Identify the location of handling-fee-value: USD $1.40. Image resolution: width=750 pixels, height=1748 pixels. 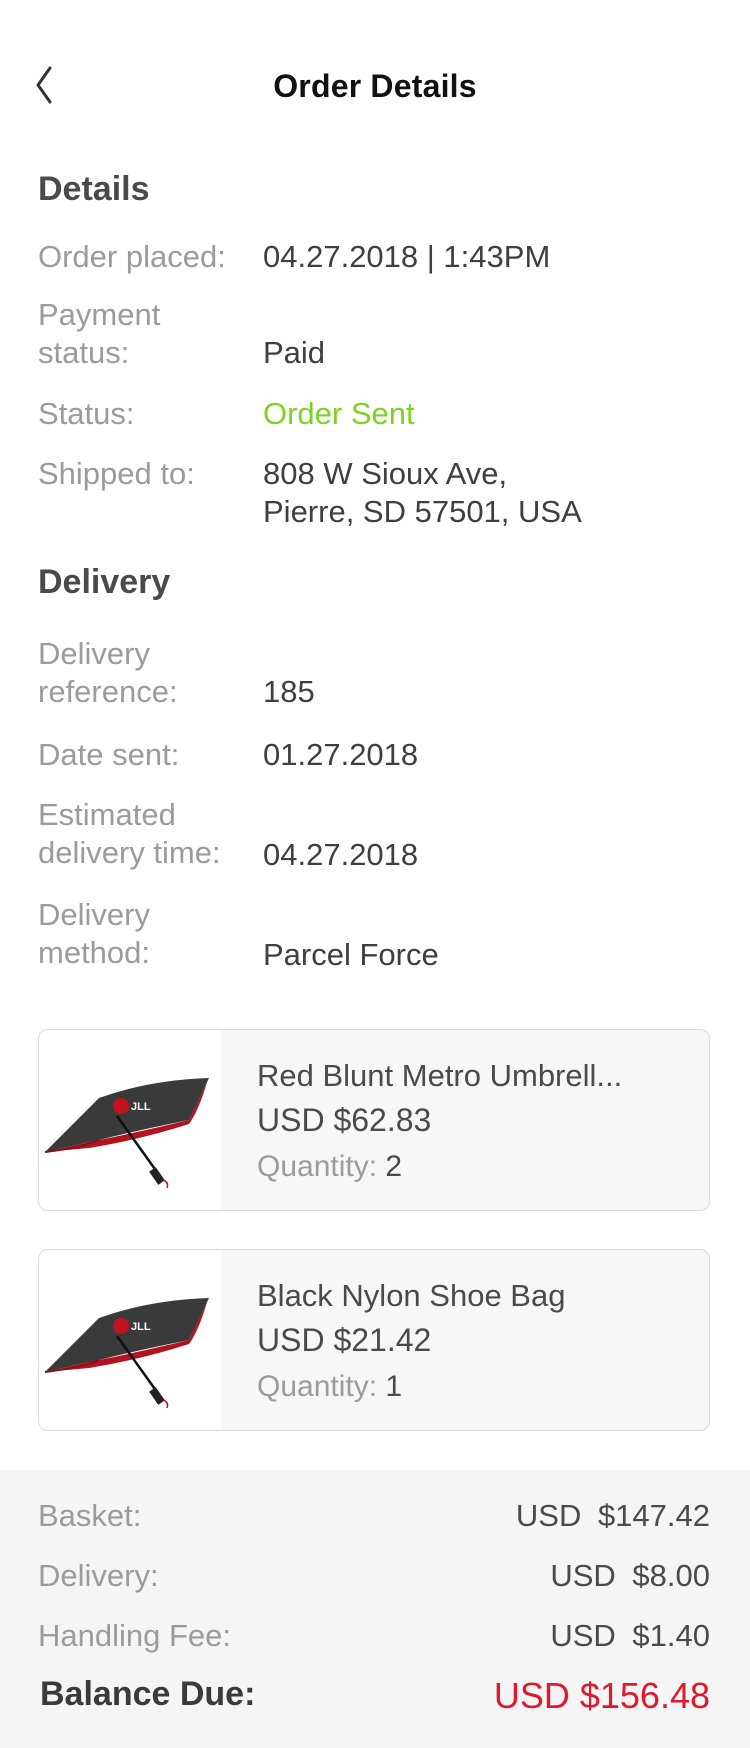
(630, 1635).